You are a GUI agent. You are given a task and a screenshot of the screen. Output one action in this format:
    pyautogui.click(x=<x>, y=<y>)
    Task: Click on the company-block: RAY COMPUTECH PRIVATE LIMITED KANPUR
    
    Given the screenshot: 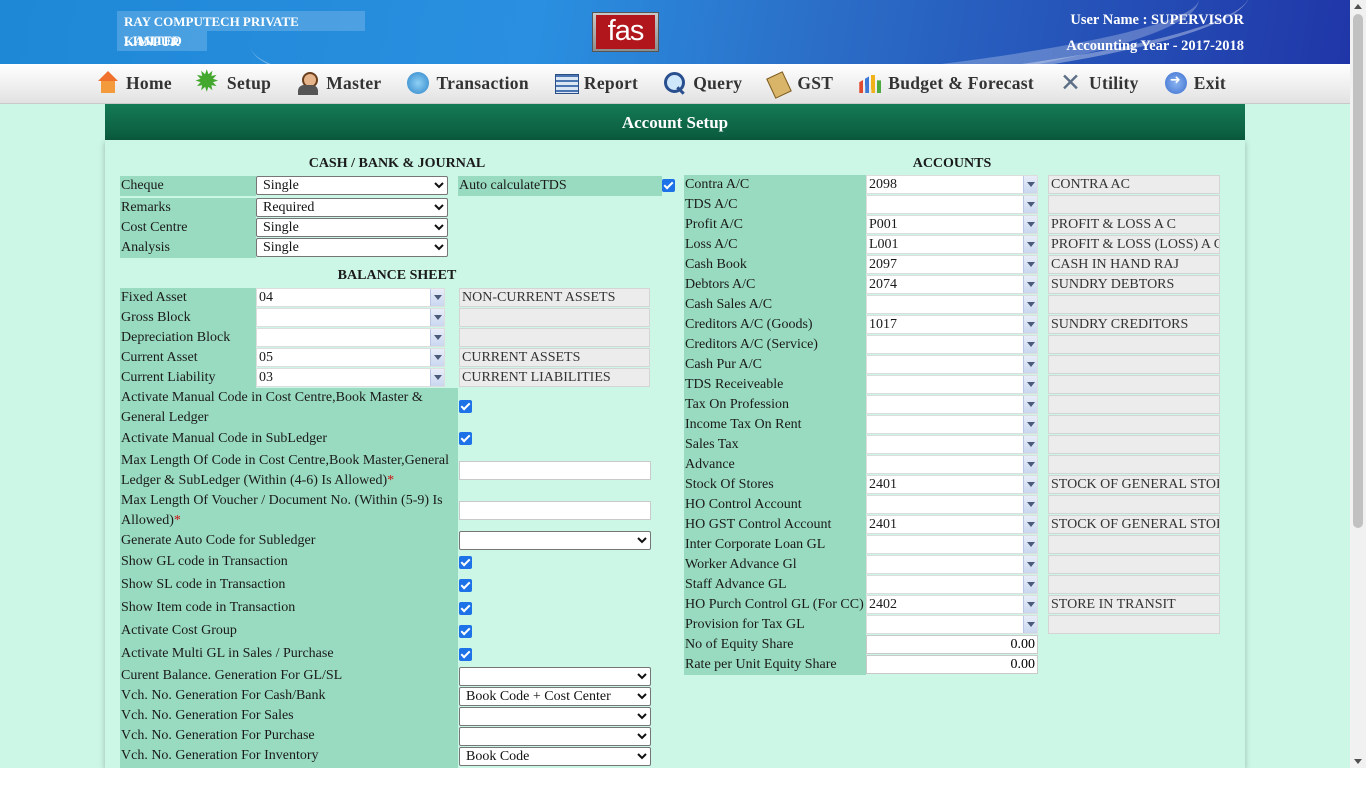 What is the action you would take?
    pyautogui.click(x=241, y=31)
    